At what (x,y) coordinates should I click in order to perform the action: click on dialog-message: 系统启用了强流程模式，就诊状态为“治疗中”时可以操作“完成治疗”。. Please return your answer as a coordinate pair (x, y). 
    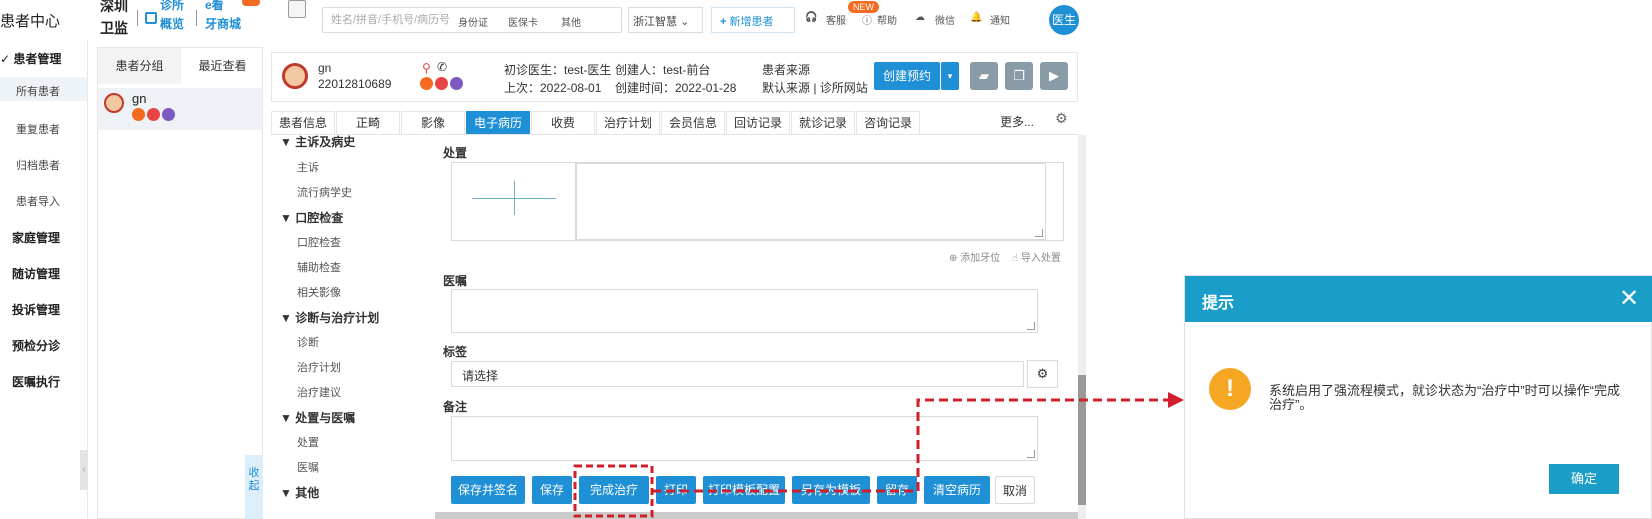
    Looking at the image, I should click on (1444, 397).